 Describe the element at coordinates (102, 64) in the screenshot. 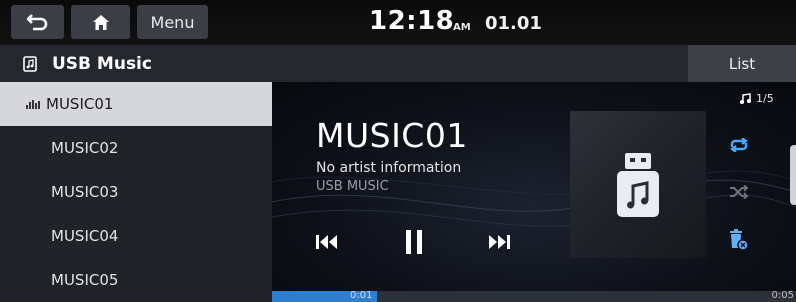

I see `source-title: USB Music` at that location.